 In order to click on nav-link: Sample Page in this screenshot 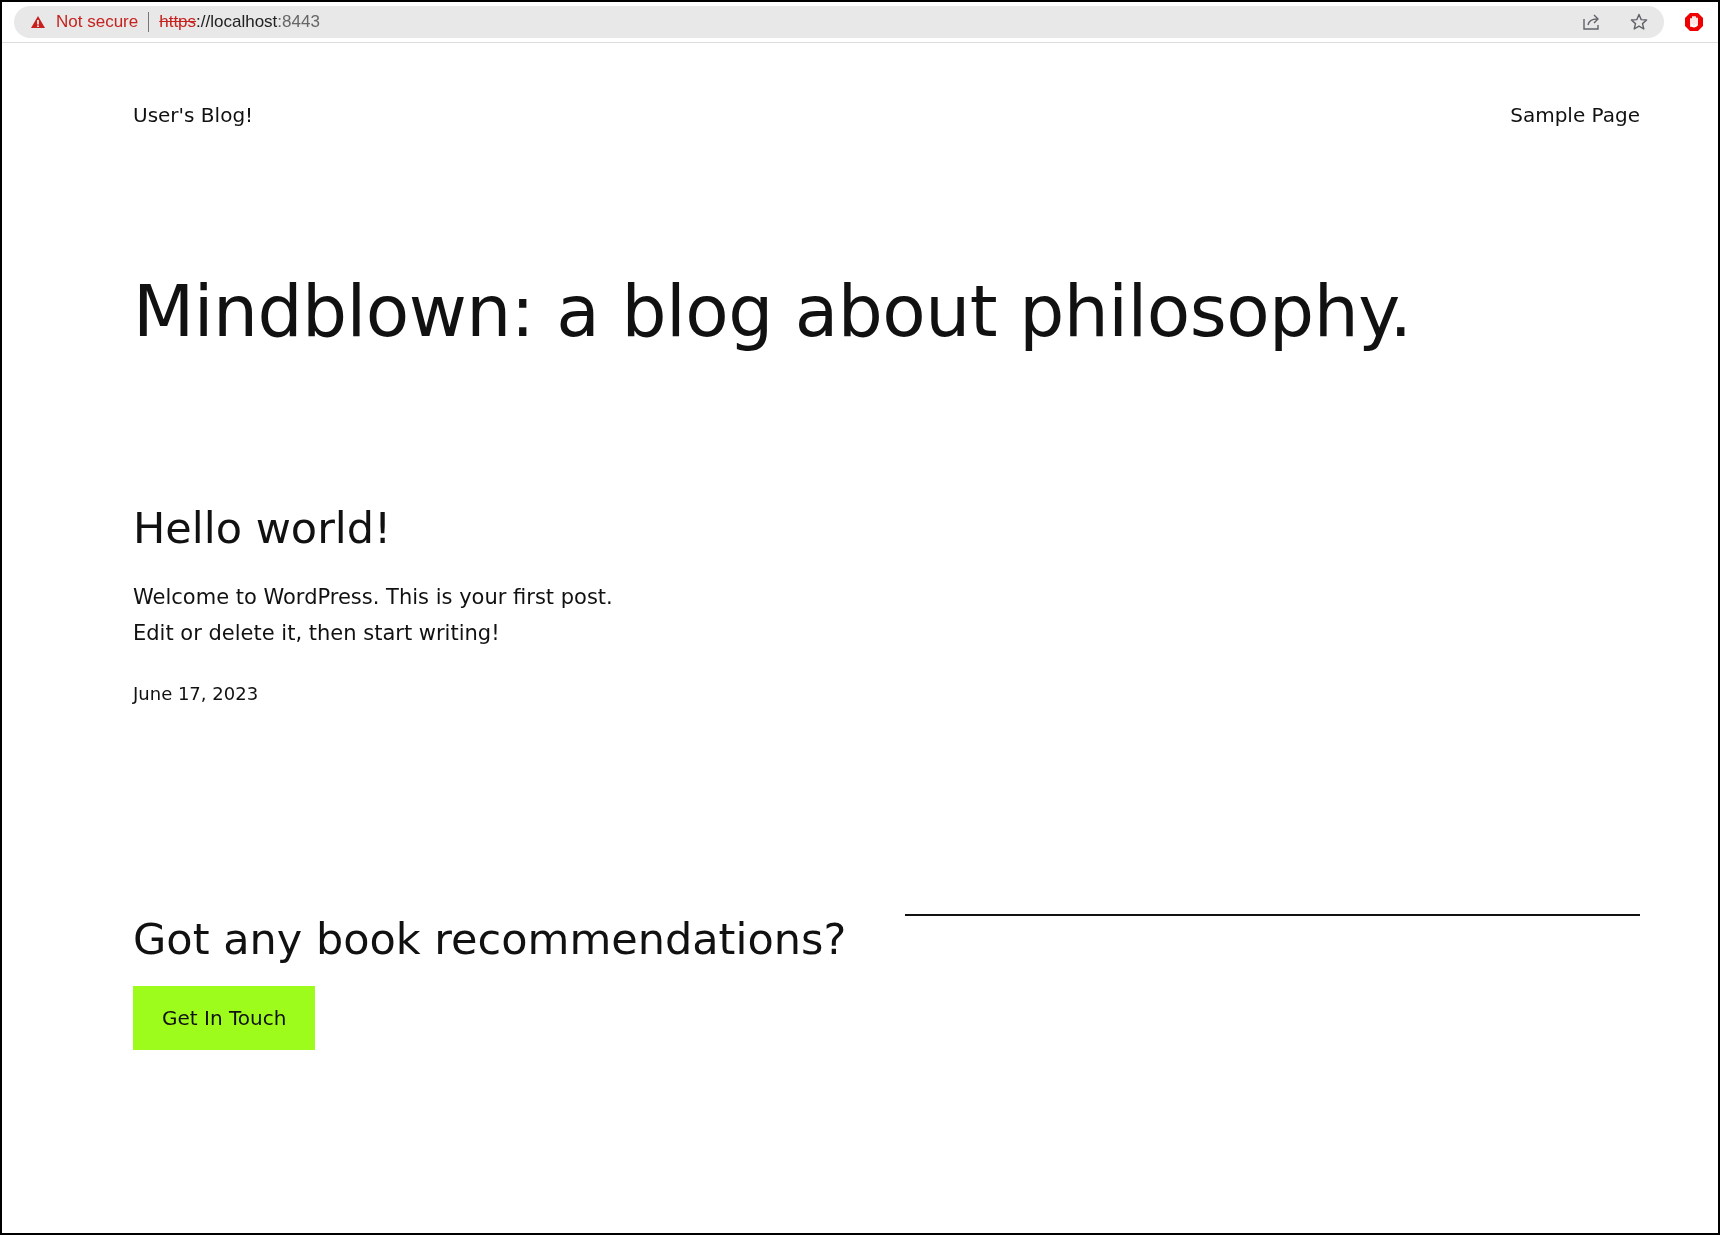, I will do `click(1575, 115)`.